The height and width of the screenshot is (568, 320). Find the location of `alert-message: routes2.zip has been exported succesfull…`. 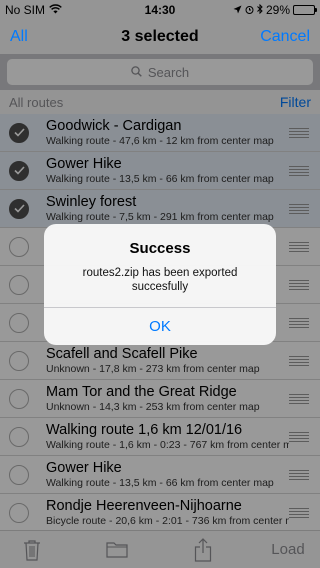

alert-message: routes2.zip has been exported succesfull… is located at coordinates (160, 280).